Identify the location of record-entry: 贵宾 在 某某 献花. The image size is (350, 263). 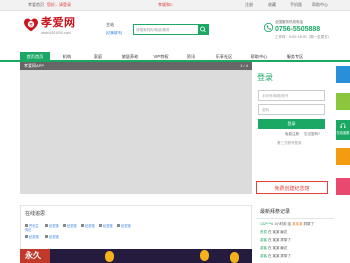
(273, 232).